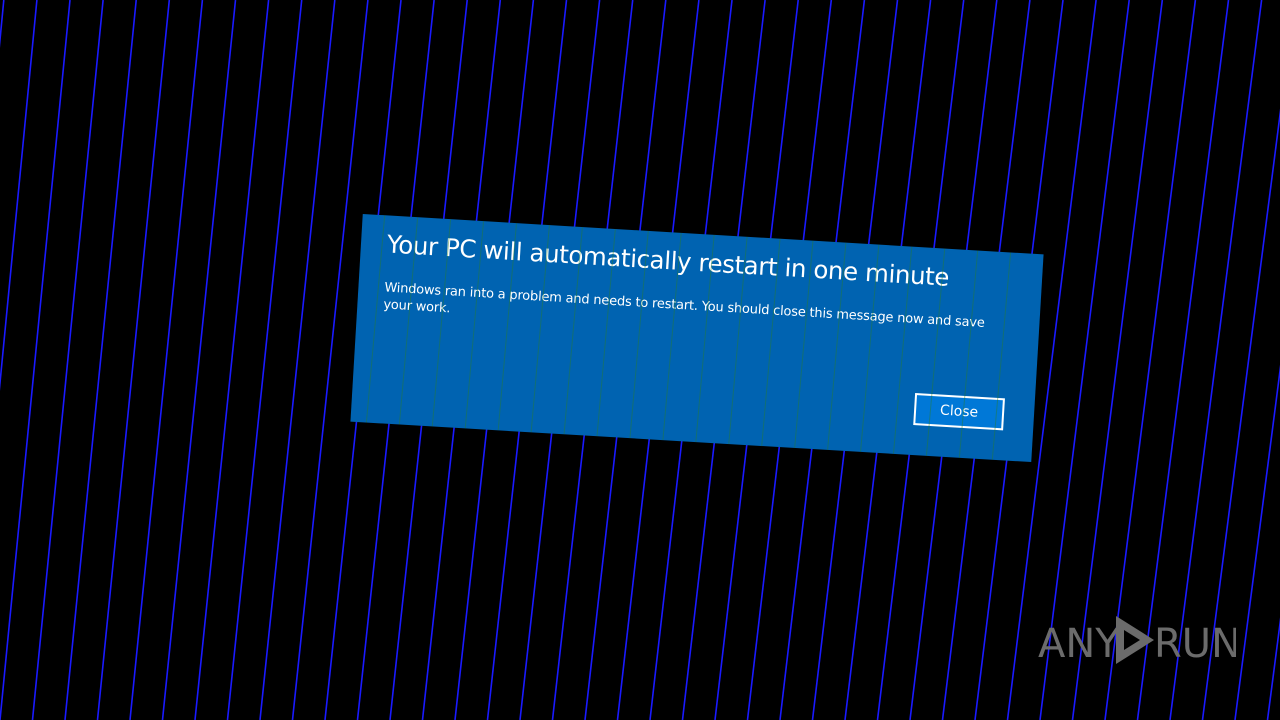  What do you see at coordinates (959, 412) in the screenshot?
I see `close-button: Close` at bounding box center [959, 412].